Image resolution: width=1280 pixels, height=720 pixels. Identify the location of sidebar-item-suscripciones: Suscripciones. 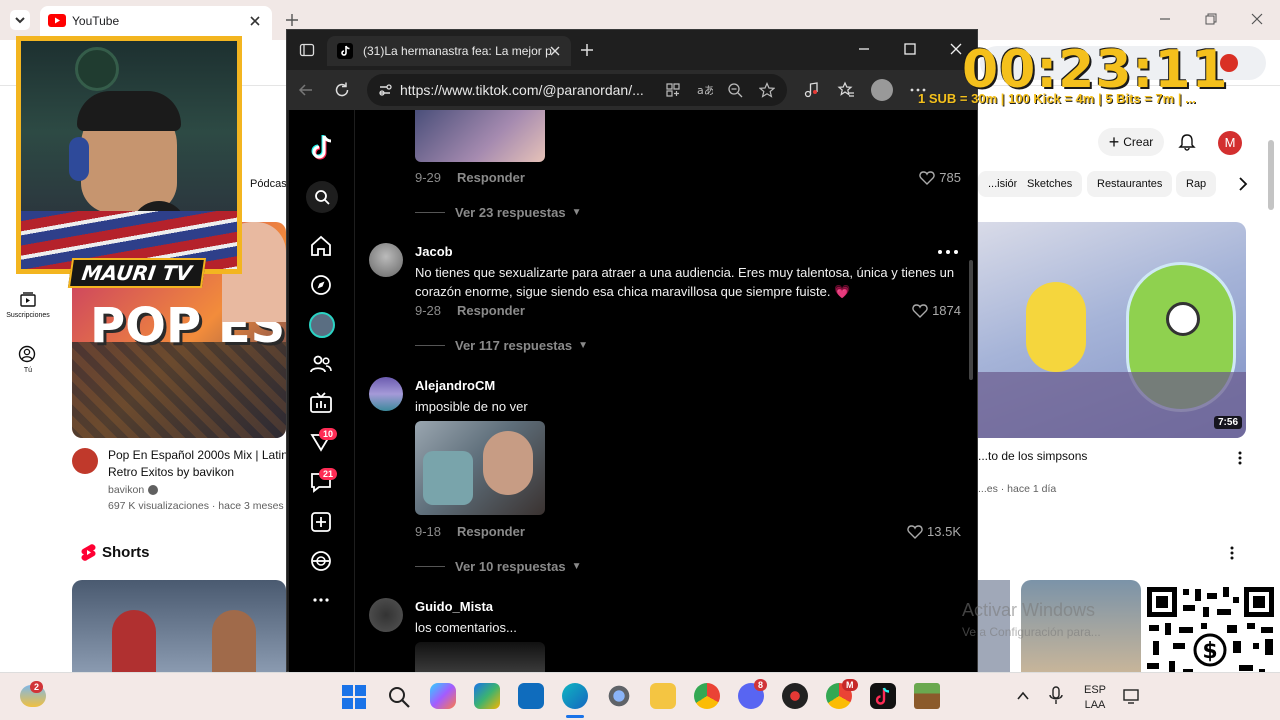
(28, 315).